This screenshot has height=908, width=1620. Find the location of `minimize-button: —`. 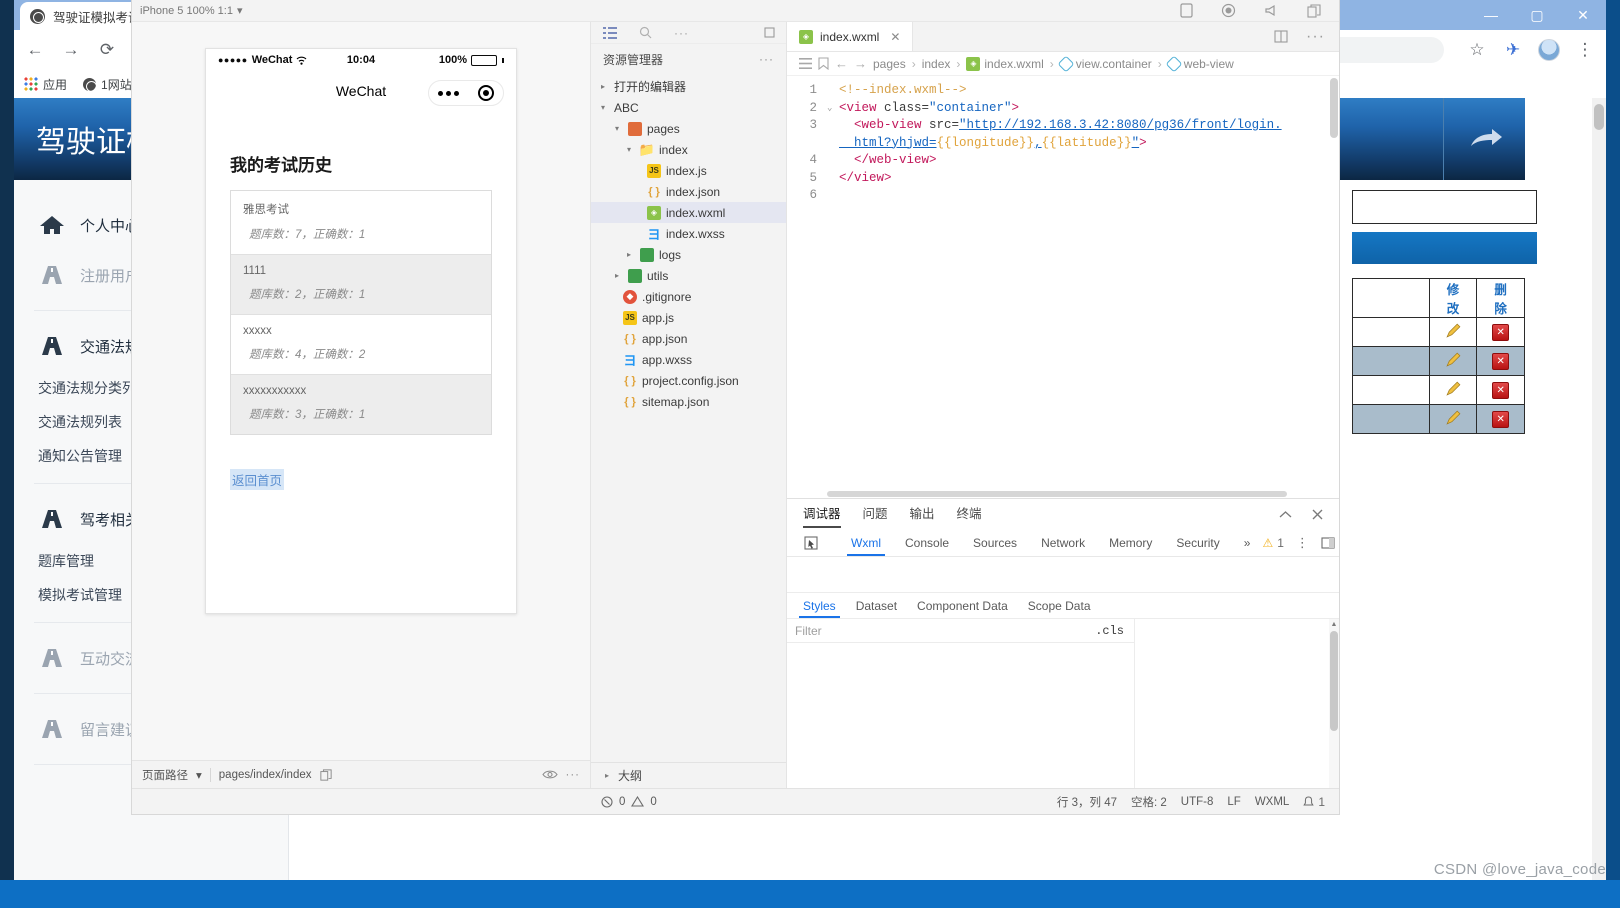

minimize-button: — is located at coordinates (1491, 15).